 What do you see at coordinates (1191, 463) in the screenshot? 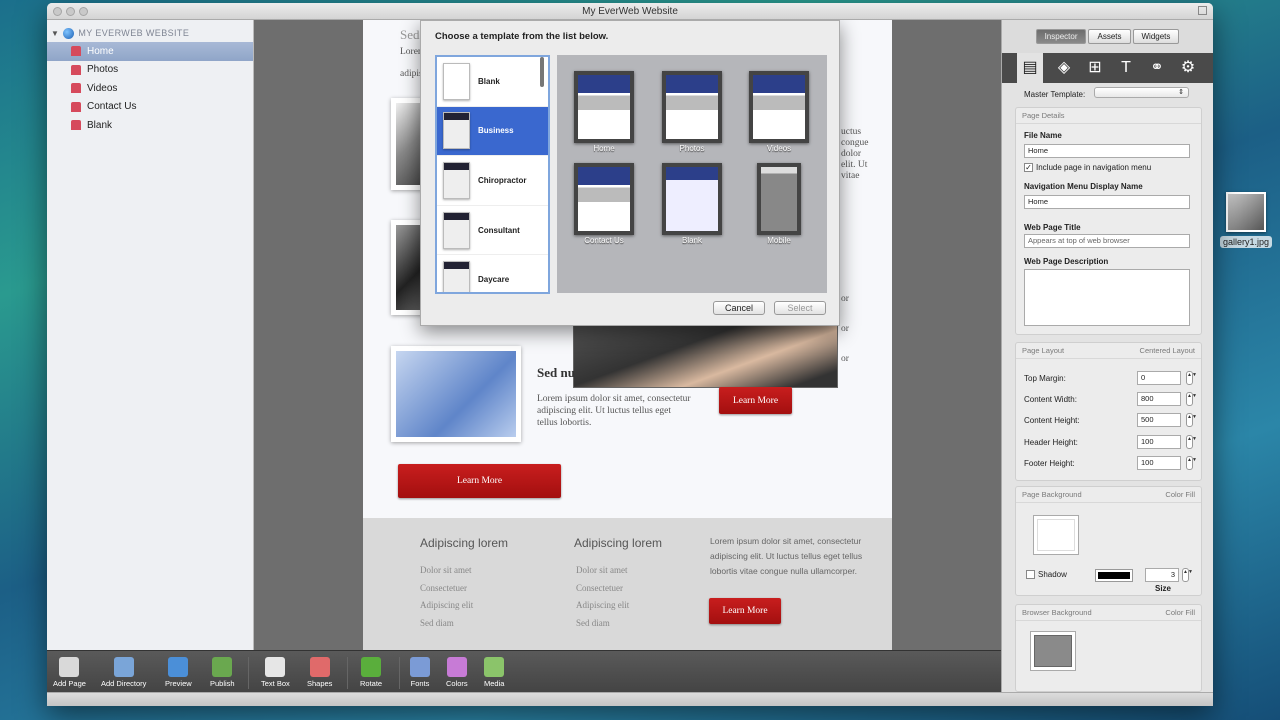
I see `footer-height-stepper: ▲▼` at bounding box center [1191, 463].